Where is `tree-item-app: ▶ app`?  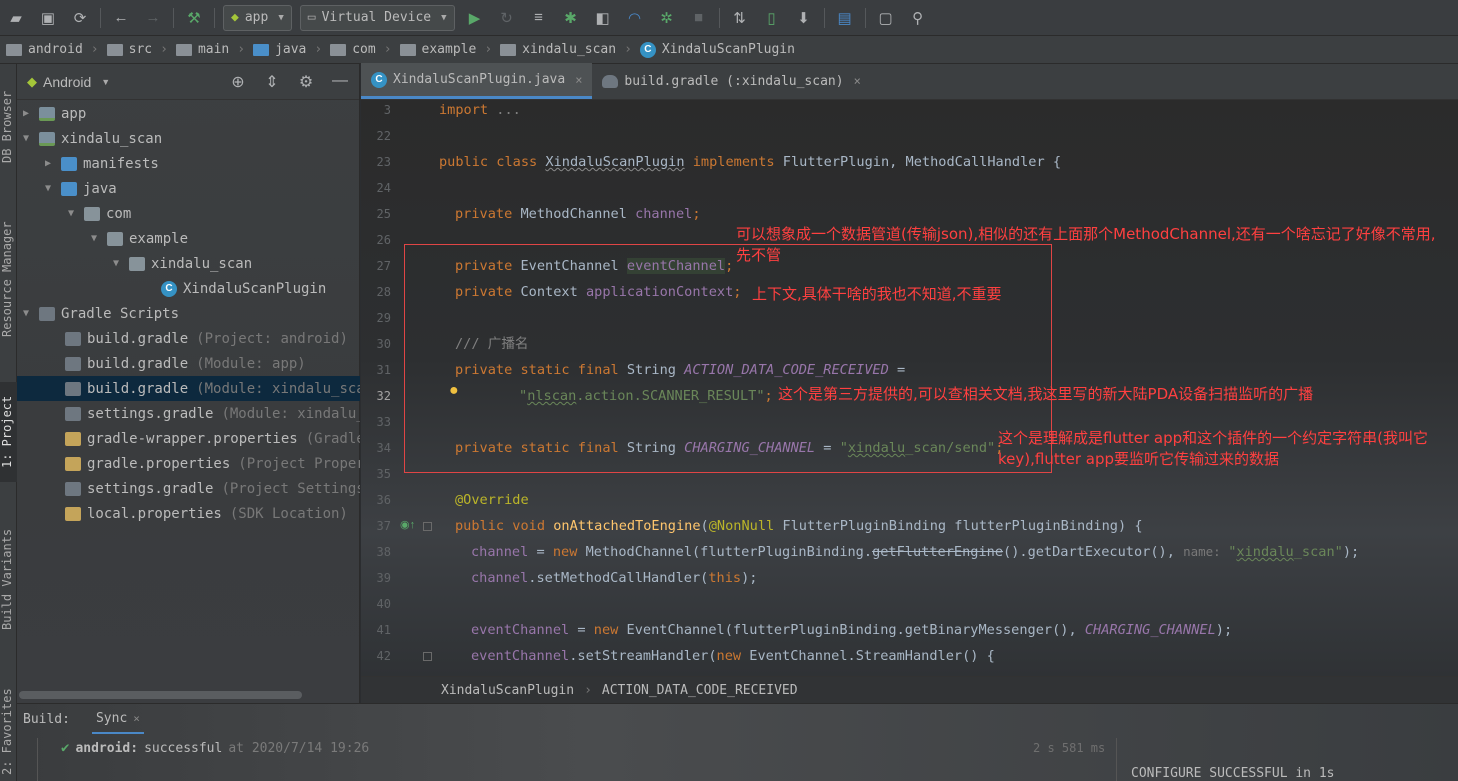 tree-item-app: ▶ app is located at coordinates (188, 113).